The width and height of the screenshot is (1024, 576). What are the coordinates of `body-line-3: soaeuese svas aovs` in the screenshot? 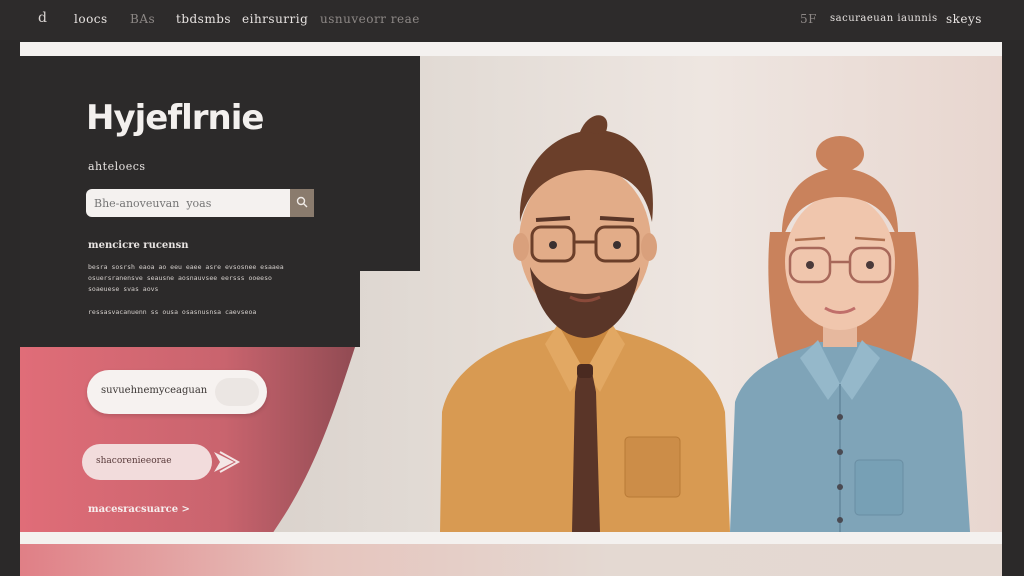 It's located at (123, 289).